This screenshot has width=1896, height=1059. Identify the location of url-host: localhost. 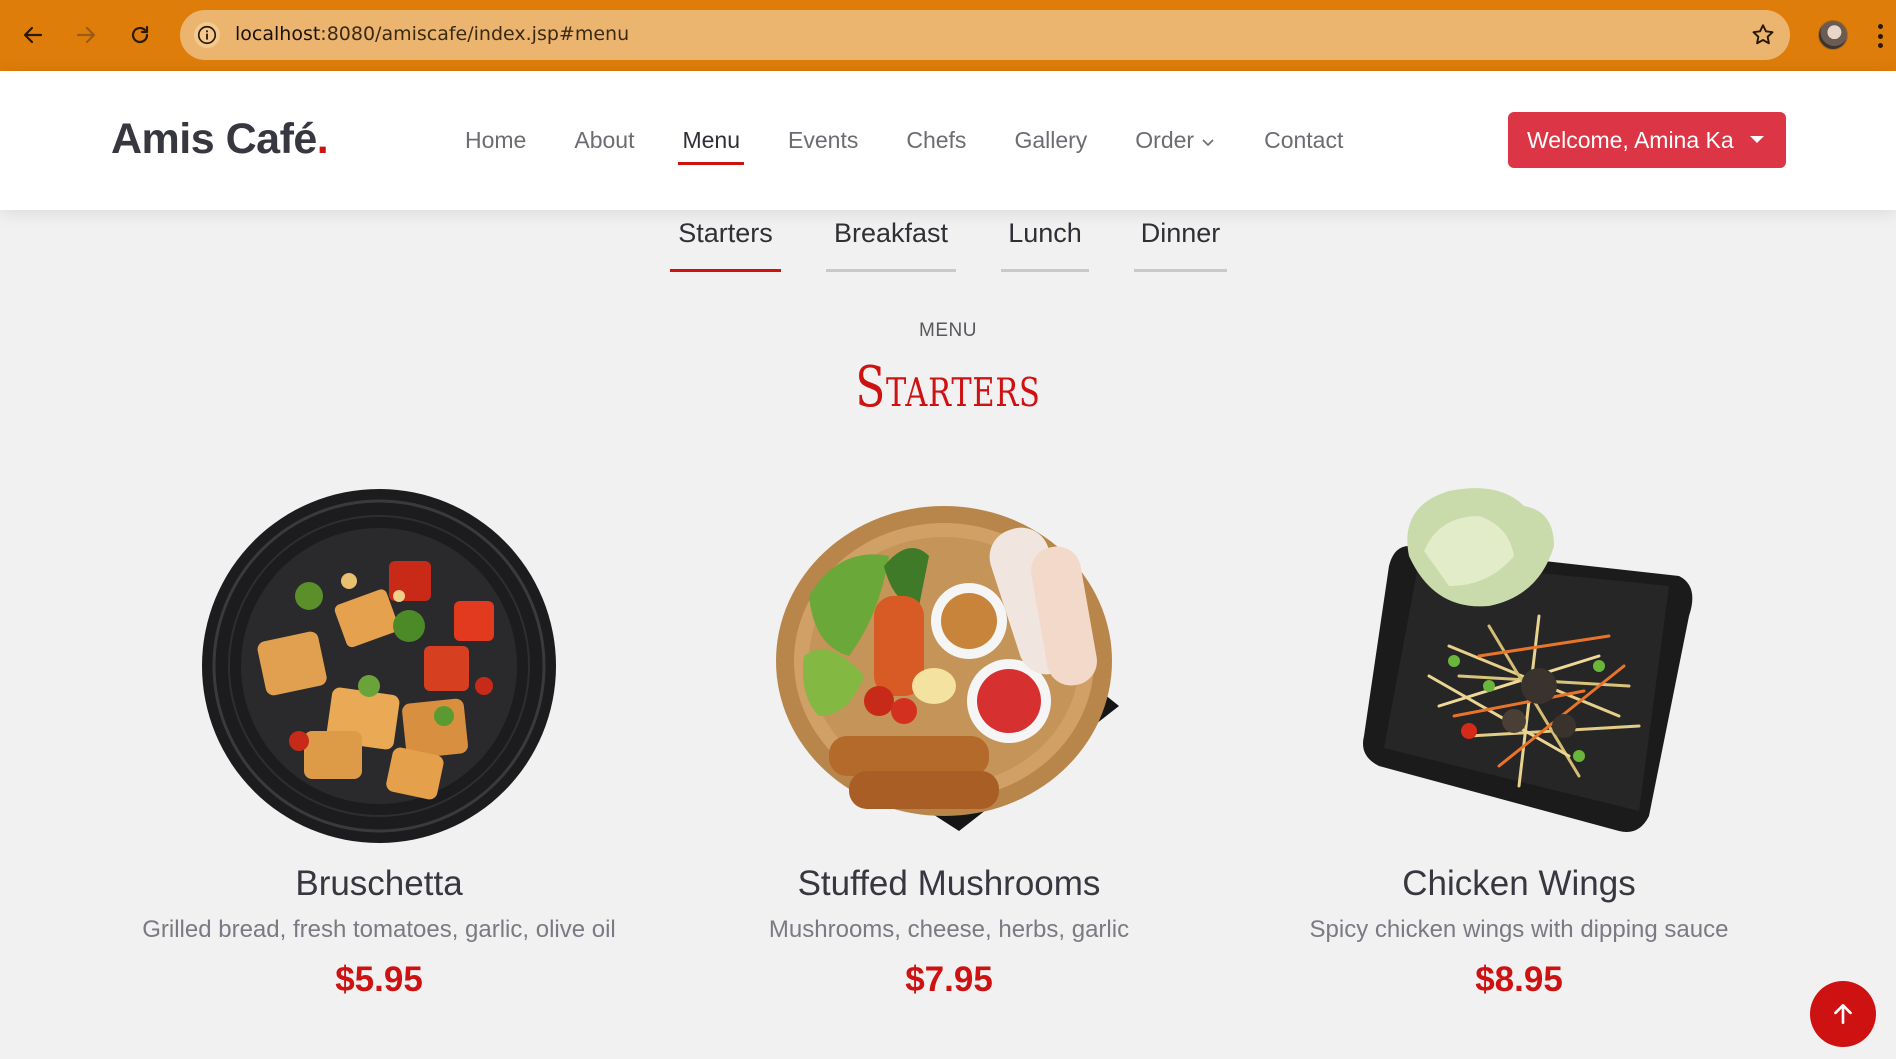
(278, 34).